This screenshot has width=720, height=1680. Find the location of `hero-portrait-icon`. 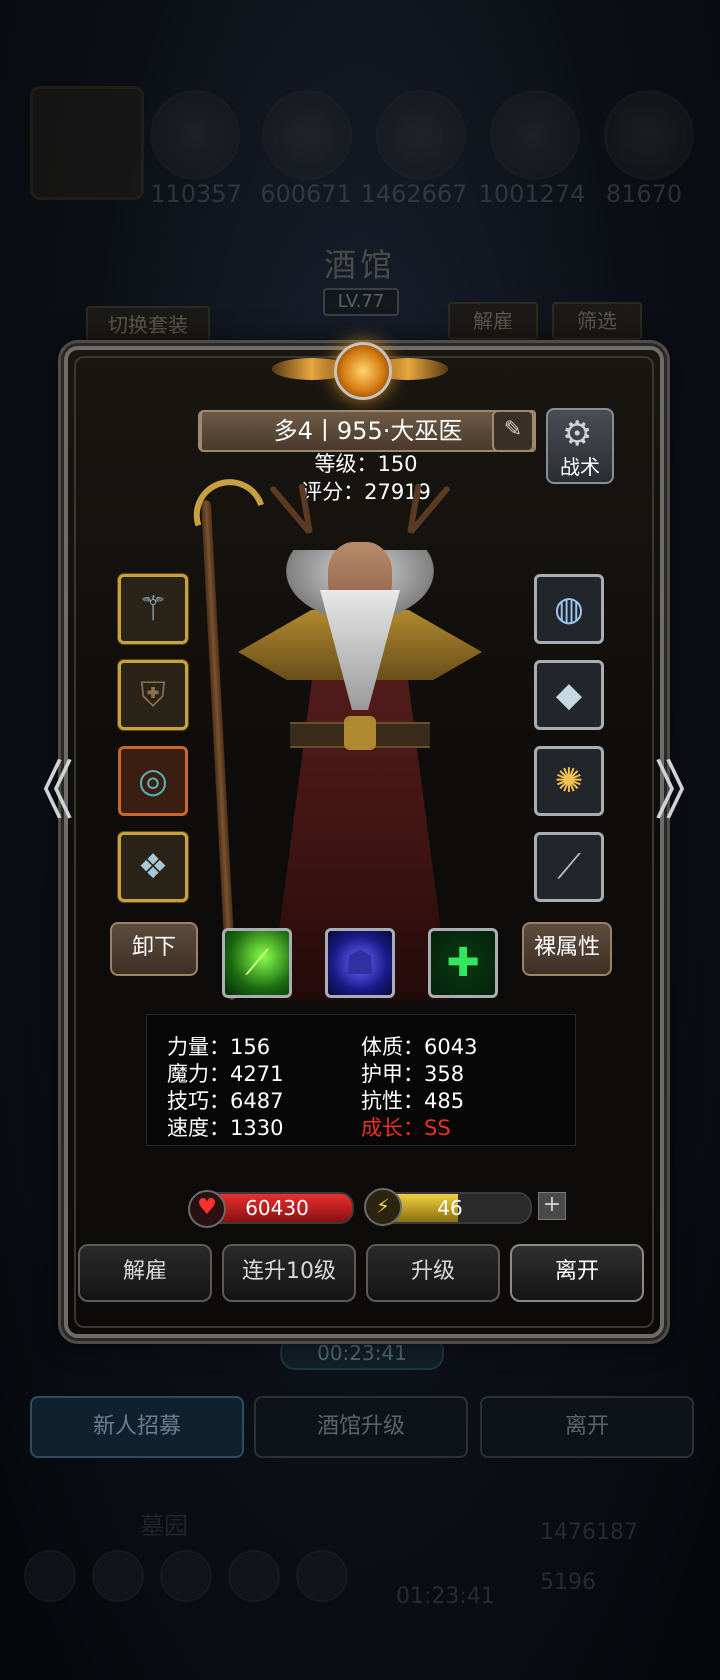

hero-portrait-icon is located at coordinates (87, 143).